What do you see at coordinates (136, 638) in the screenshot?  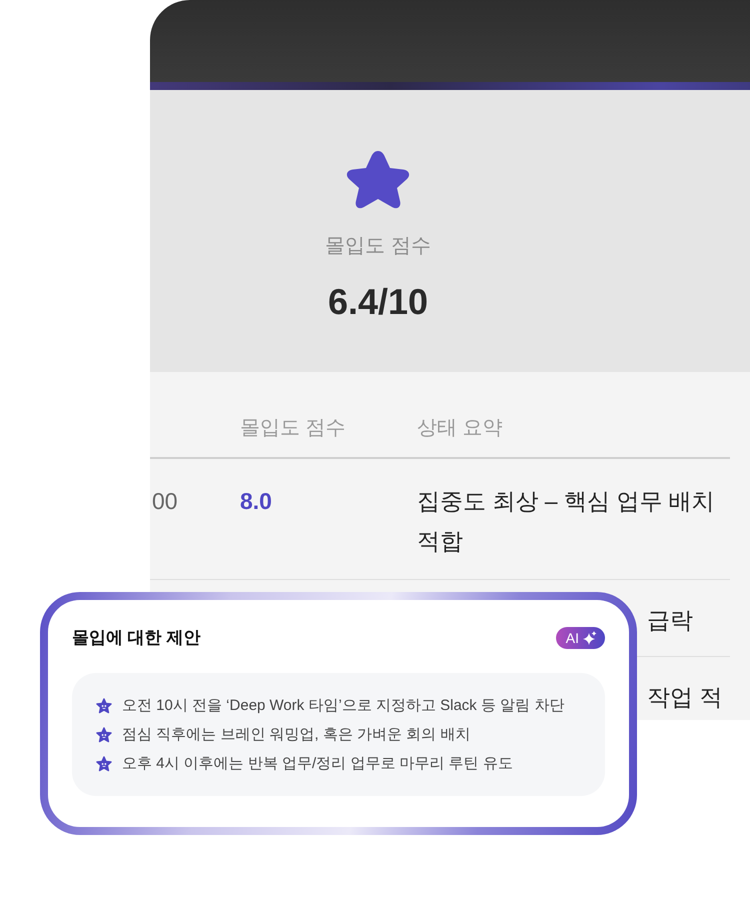 I see `card-title: 몰입에 대한 제안` at bounding box center [136, 638].